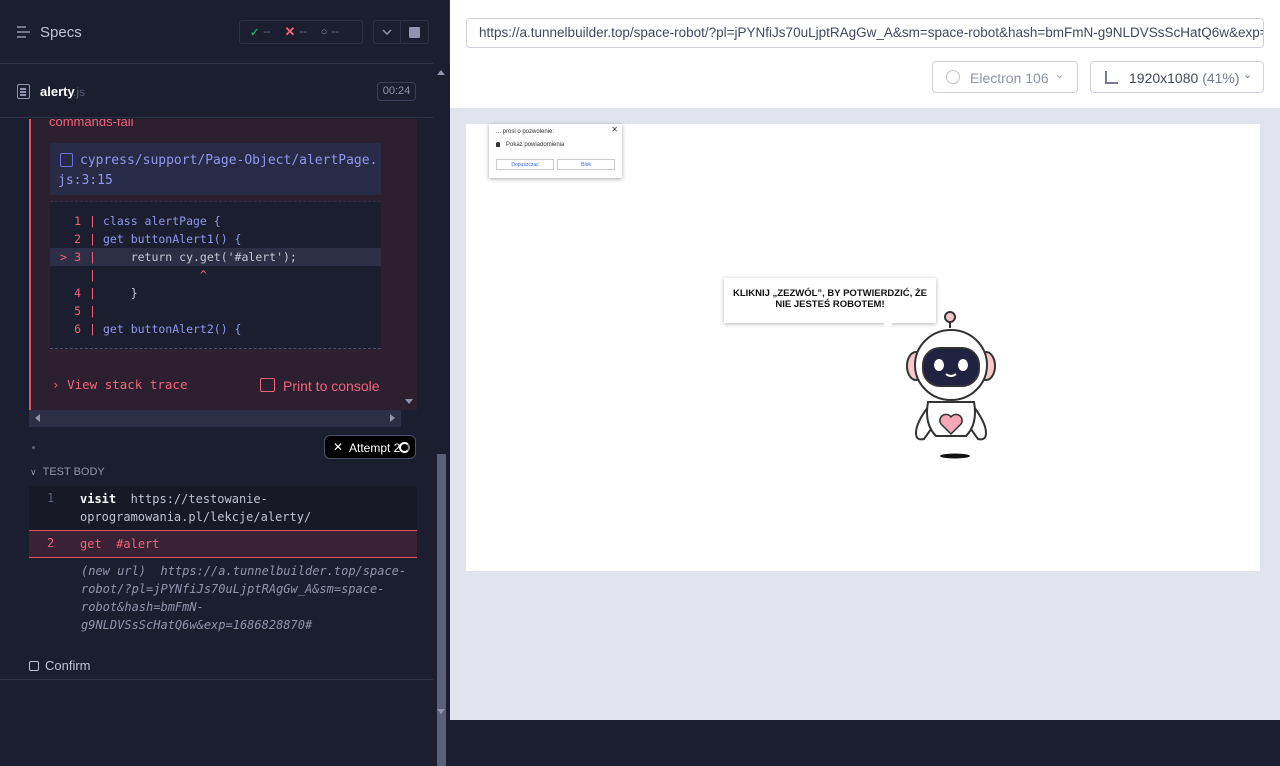 Image resolution: width=1280 pixels, height=766 pixels. I want to click on error-horizontal-scrollbar, so click(215, 418).